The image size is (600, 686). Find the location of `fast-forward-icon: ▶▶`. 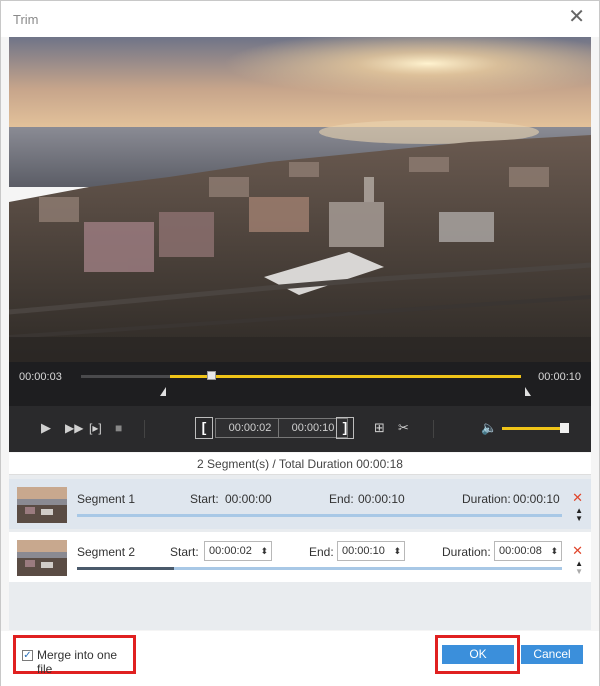

fast-forward-icon: ▶▶ is located at coordinates (74, 428).